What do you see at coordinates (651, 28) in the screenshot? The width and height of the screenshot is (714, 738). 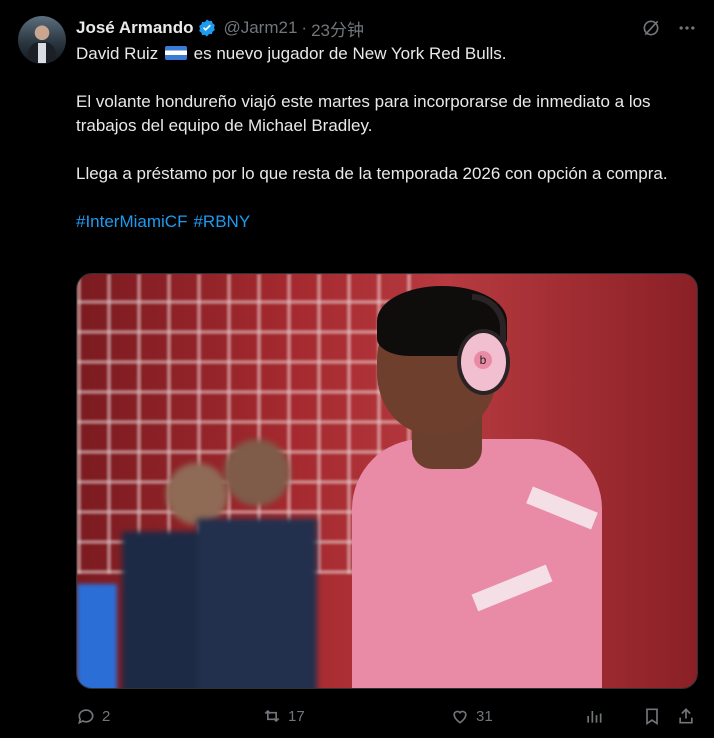 I see `grok-icon` at bounding box center [651, 28].